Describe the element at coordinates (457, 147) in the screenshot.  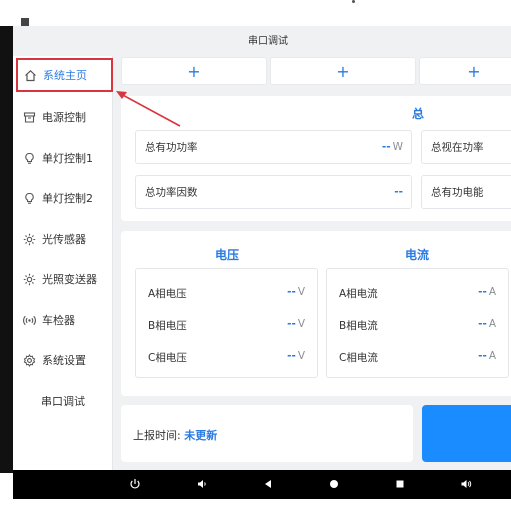
I see `field-label: 总视在功率` at that location.